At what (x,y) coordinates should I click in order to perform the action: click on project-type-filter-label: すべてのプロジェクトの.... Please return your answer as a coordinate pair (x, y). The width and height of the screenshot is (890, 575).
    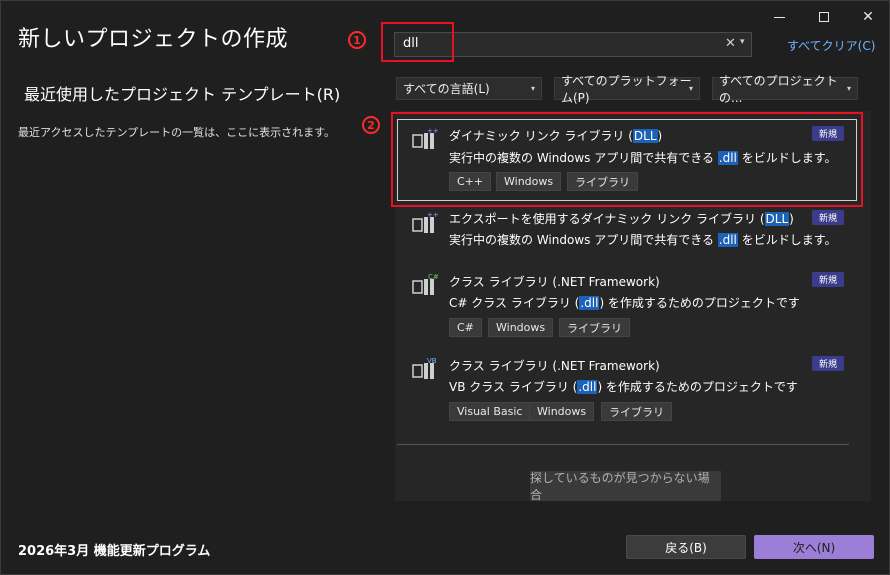
    Looking at the image, I should click on (778, 89).